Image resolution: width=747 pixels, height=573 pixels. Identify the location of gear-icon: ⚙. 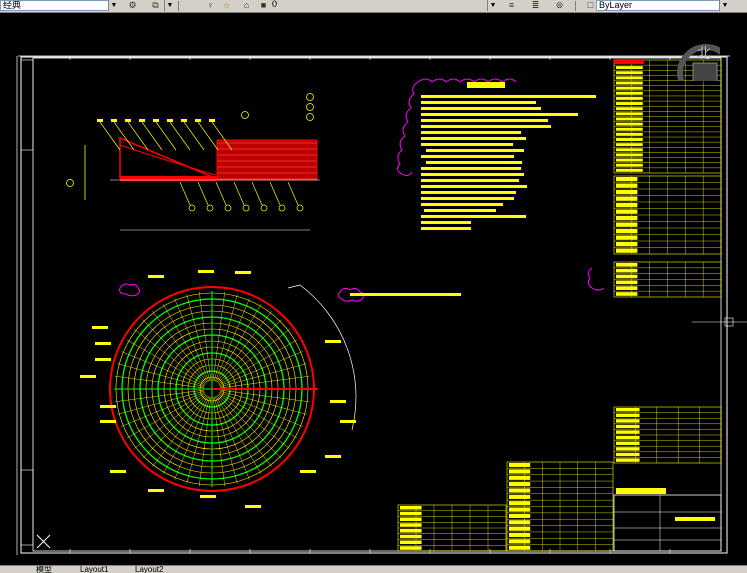
(132, 5).